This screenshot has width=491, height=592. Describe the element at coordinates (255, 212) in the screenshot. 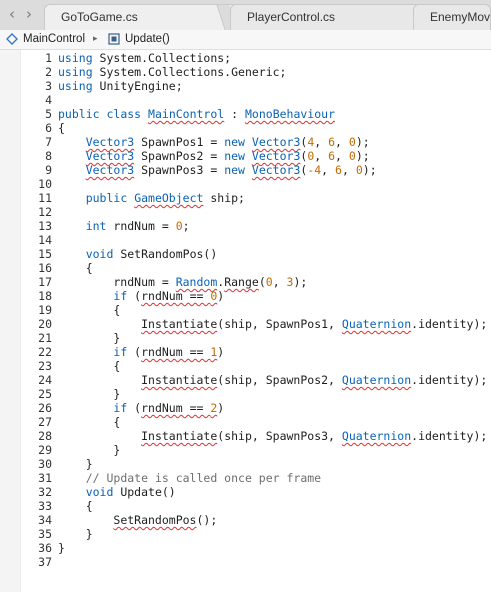

I see `code-line: 12` at that location.